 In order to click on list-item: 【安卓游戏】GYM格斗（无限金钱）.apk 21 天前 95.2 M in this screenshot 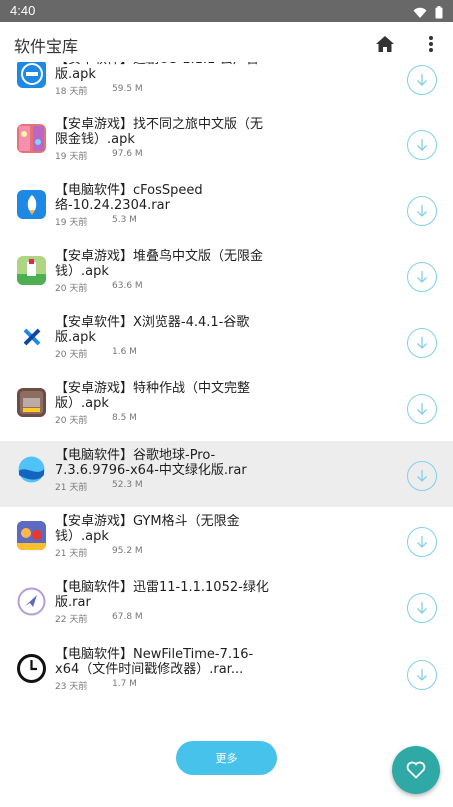, I will do `click(226, 540)`.